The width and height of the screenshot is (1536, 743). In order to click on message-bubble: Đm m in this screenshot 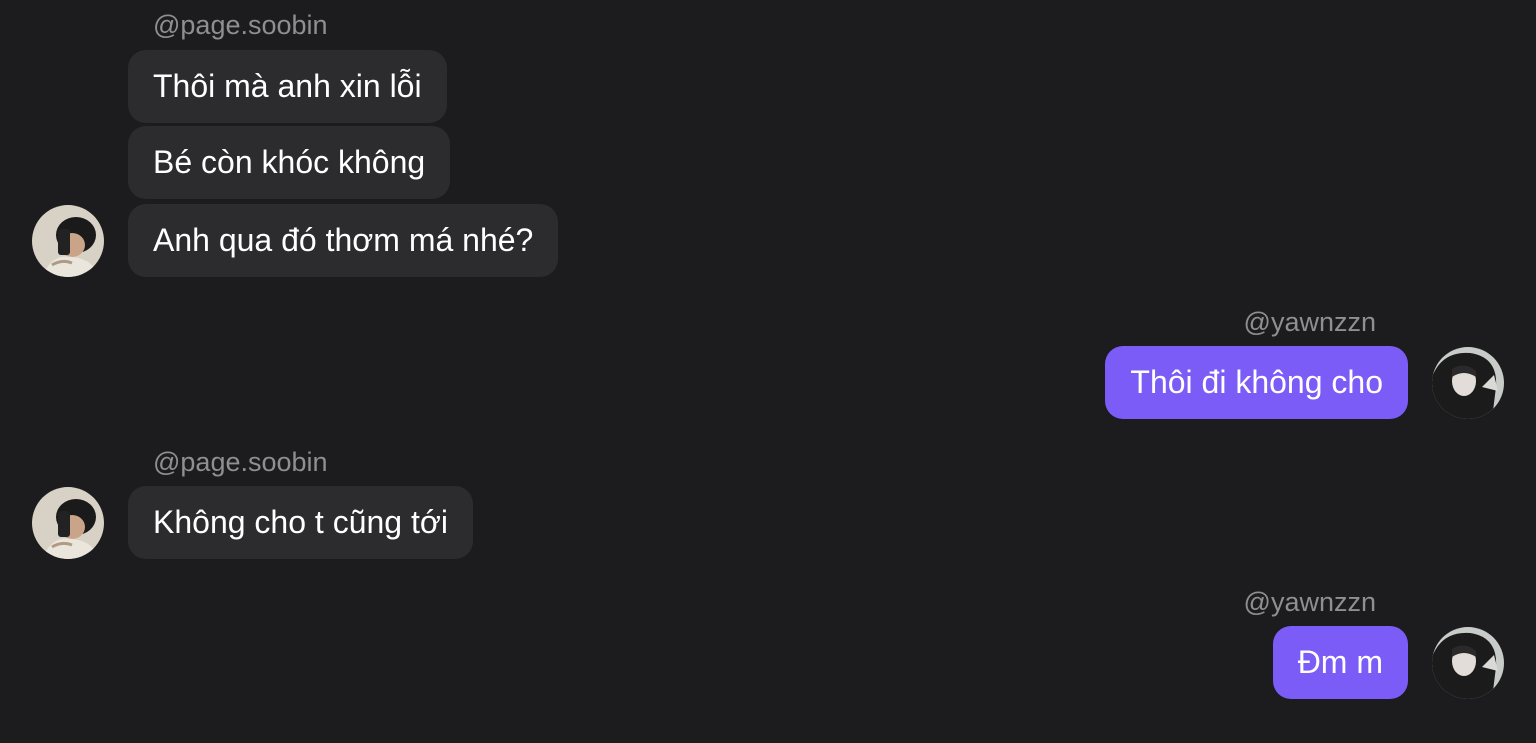, I will do `click(1340, 662)`.